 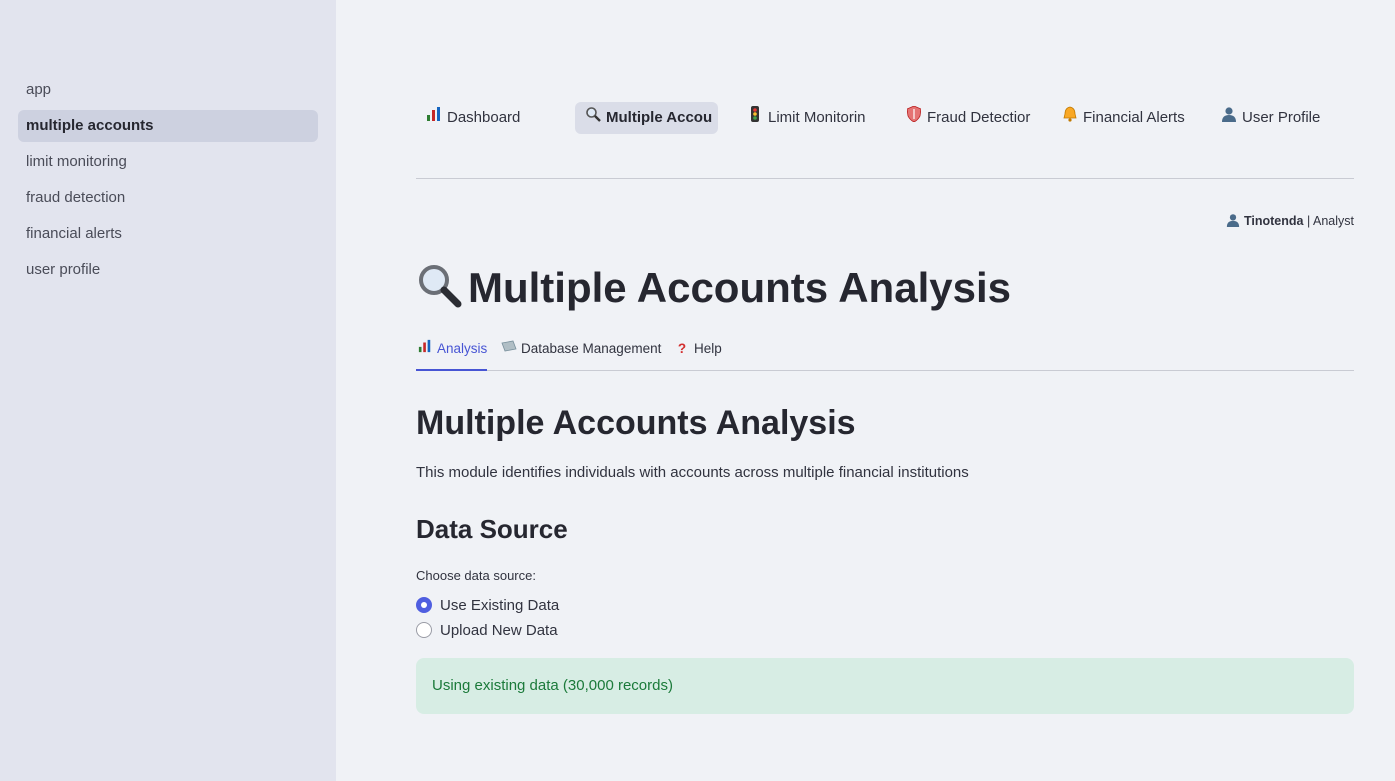 I want to click on nav-item-financial-alerts: Financial Alerts, so click(x=1127, y=118).